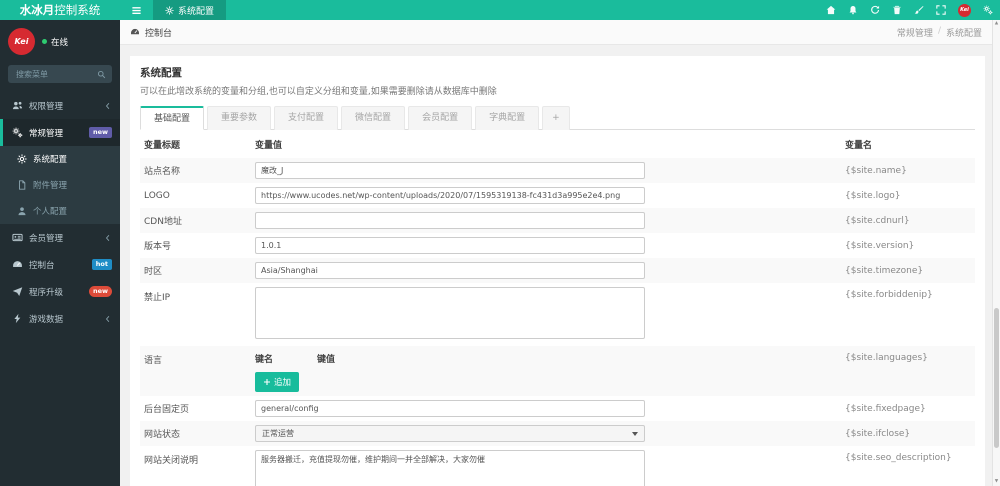 The width and height of the screenshot is (1000, 486). What do you see at coordinates (50, 212) in the screenshot?
I see `sidebar-subitem-label: 个人配置` at bounding box center [50, 212].